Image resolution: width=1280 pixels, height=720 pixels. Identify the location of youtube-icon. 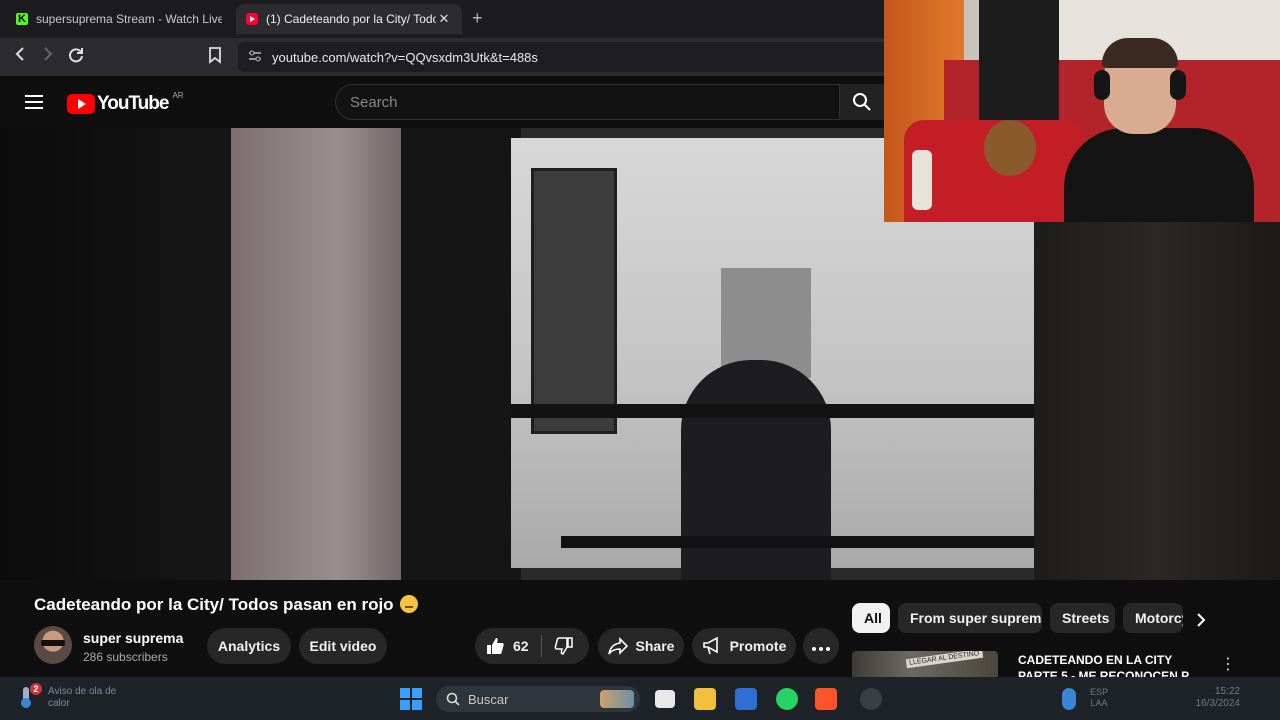
(252, 19).